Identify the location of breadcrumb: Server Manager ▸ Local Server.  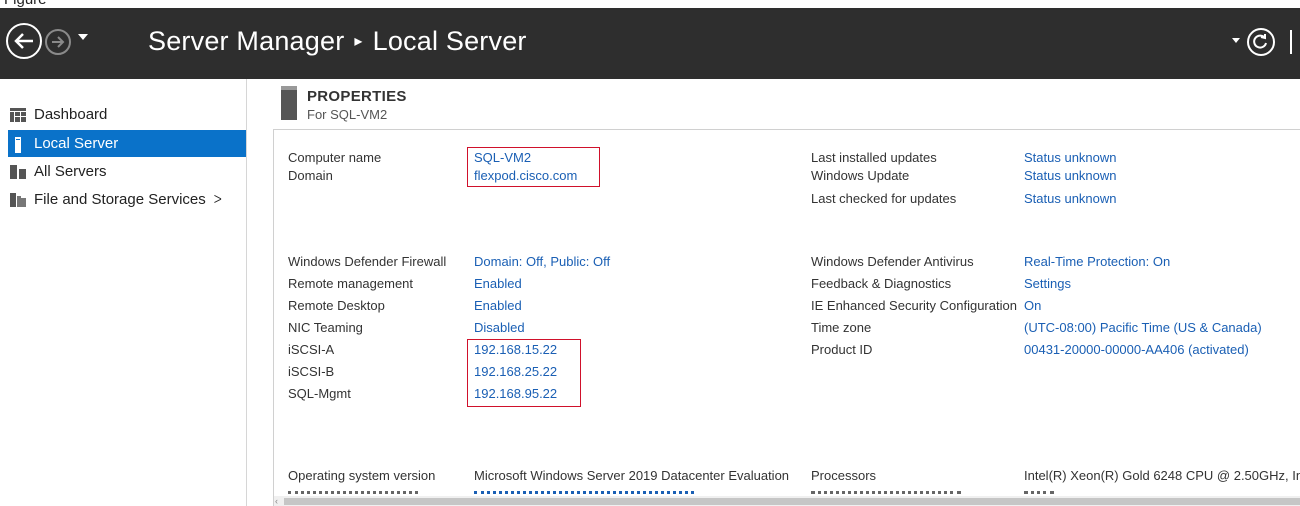
(337, 41).